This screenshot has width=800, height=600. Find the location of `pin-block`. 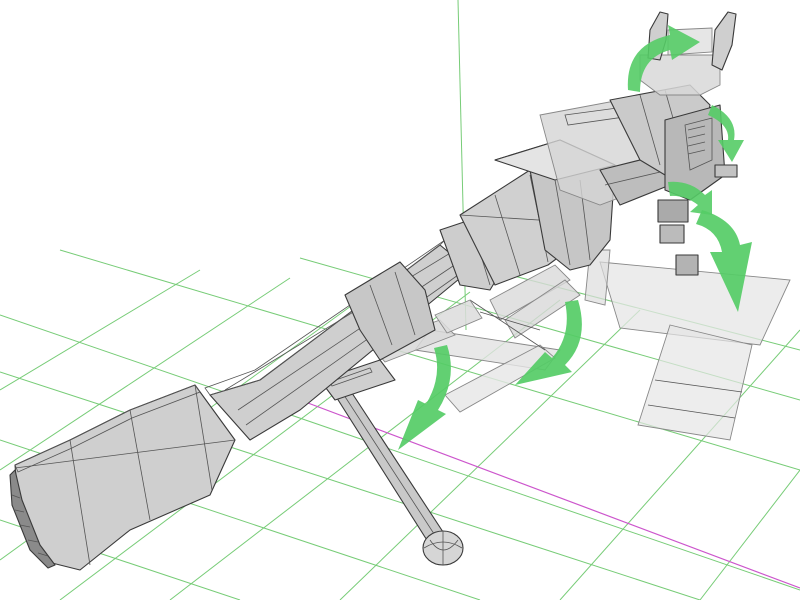

pin-block is located at coordinates (726, 171).